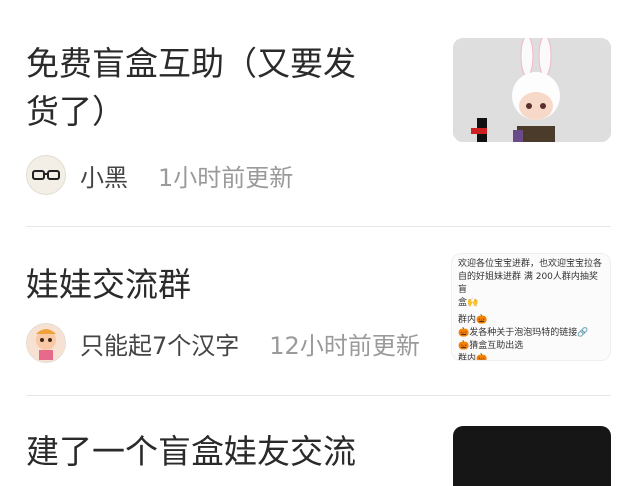 The image size is (640, 486). What do you see at coordinates (532, 456) in the screenshot?
I see `dark-thumbnail` at bounding box center [532, 456].